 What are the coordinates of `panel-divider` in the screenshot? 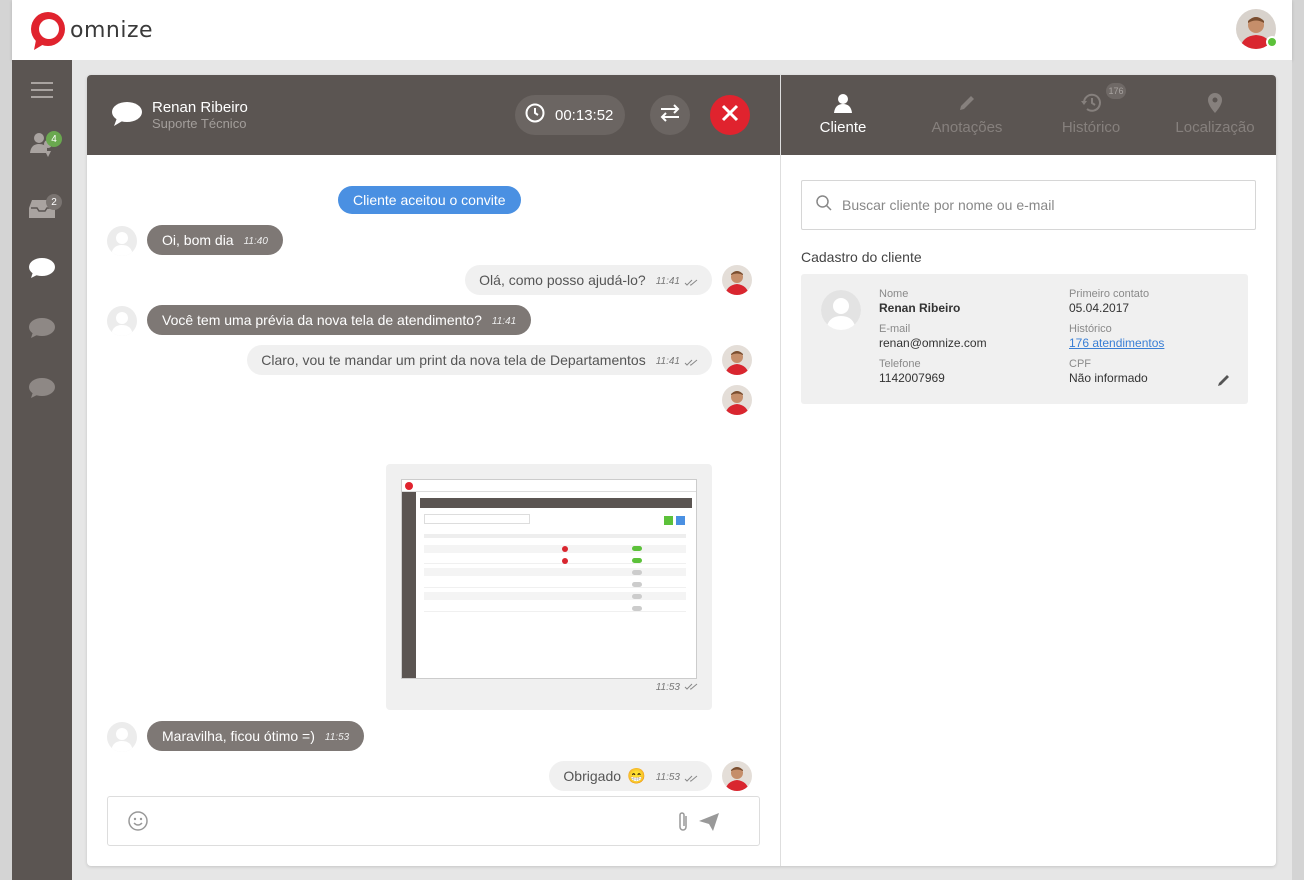 It's located at (780, 470).